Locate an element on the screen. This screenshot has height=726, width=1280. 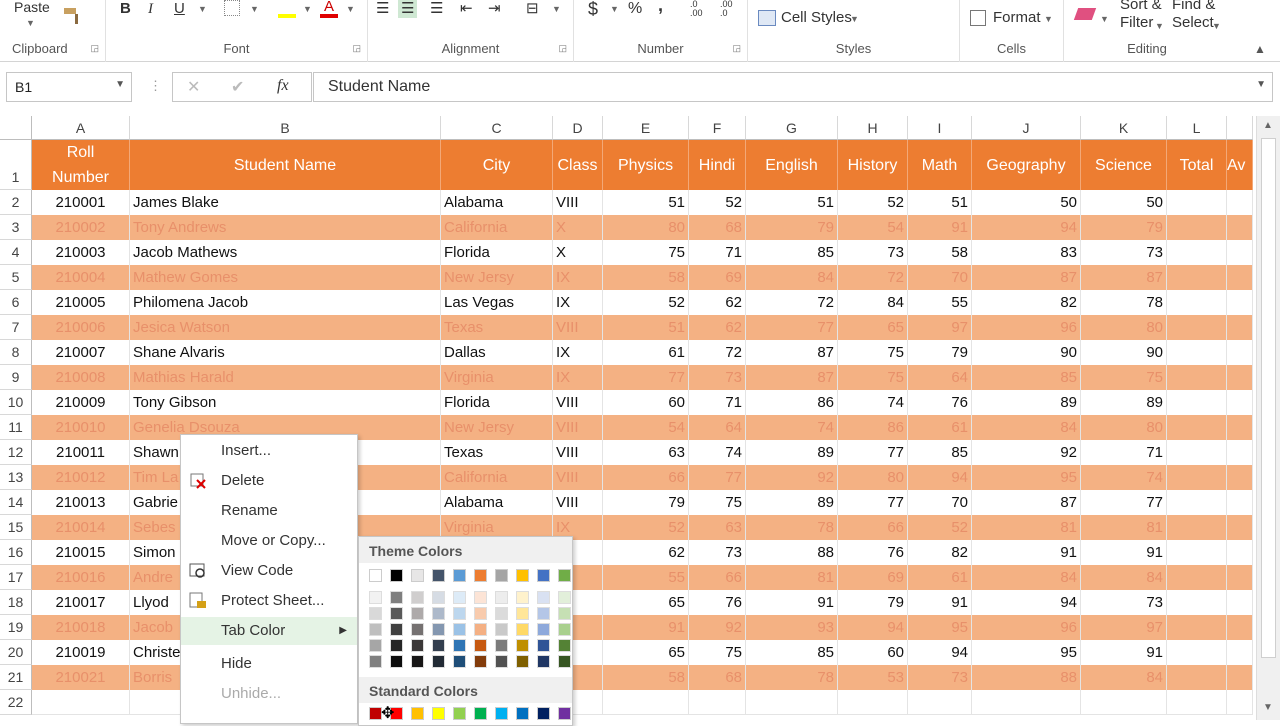
row-header: 22 is located at coordinates (16, 702).